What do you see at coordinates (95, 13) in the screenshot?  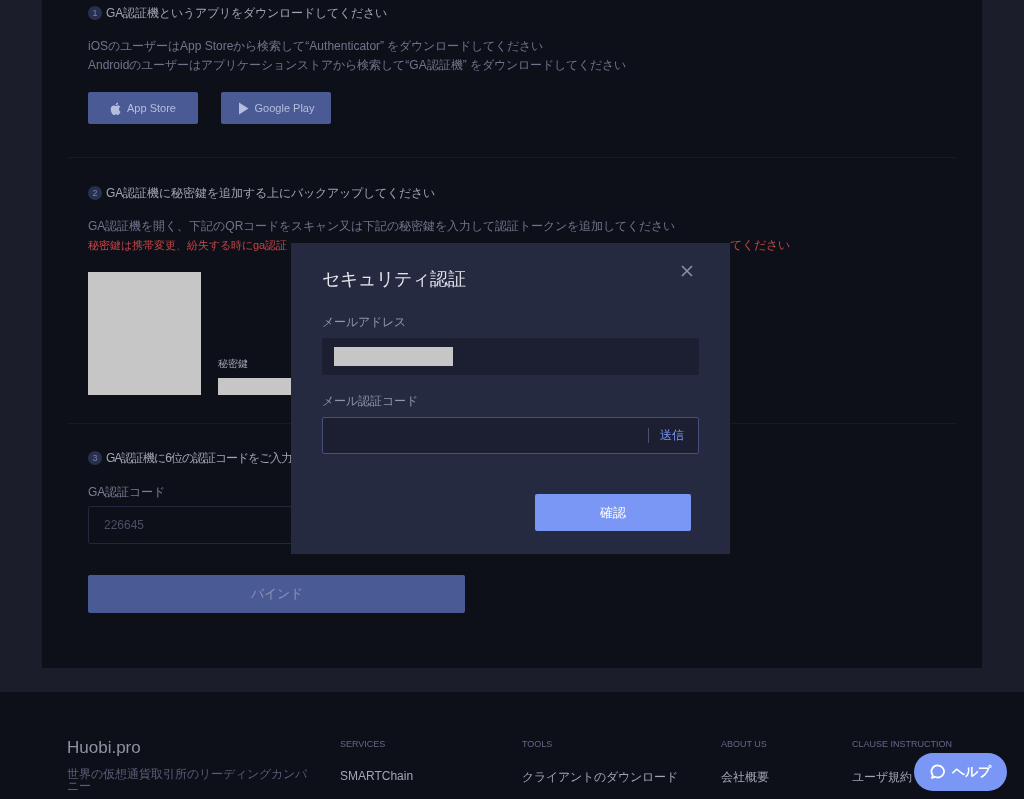 I see `step-number: 1` at bounding box center [95, 13].